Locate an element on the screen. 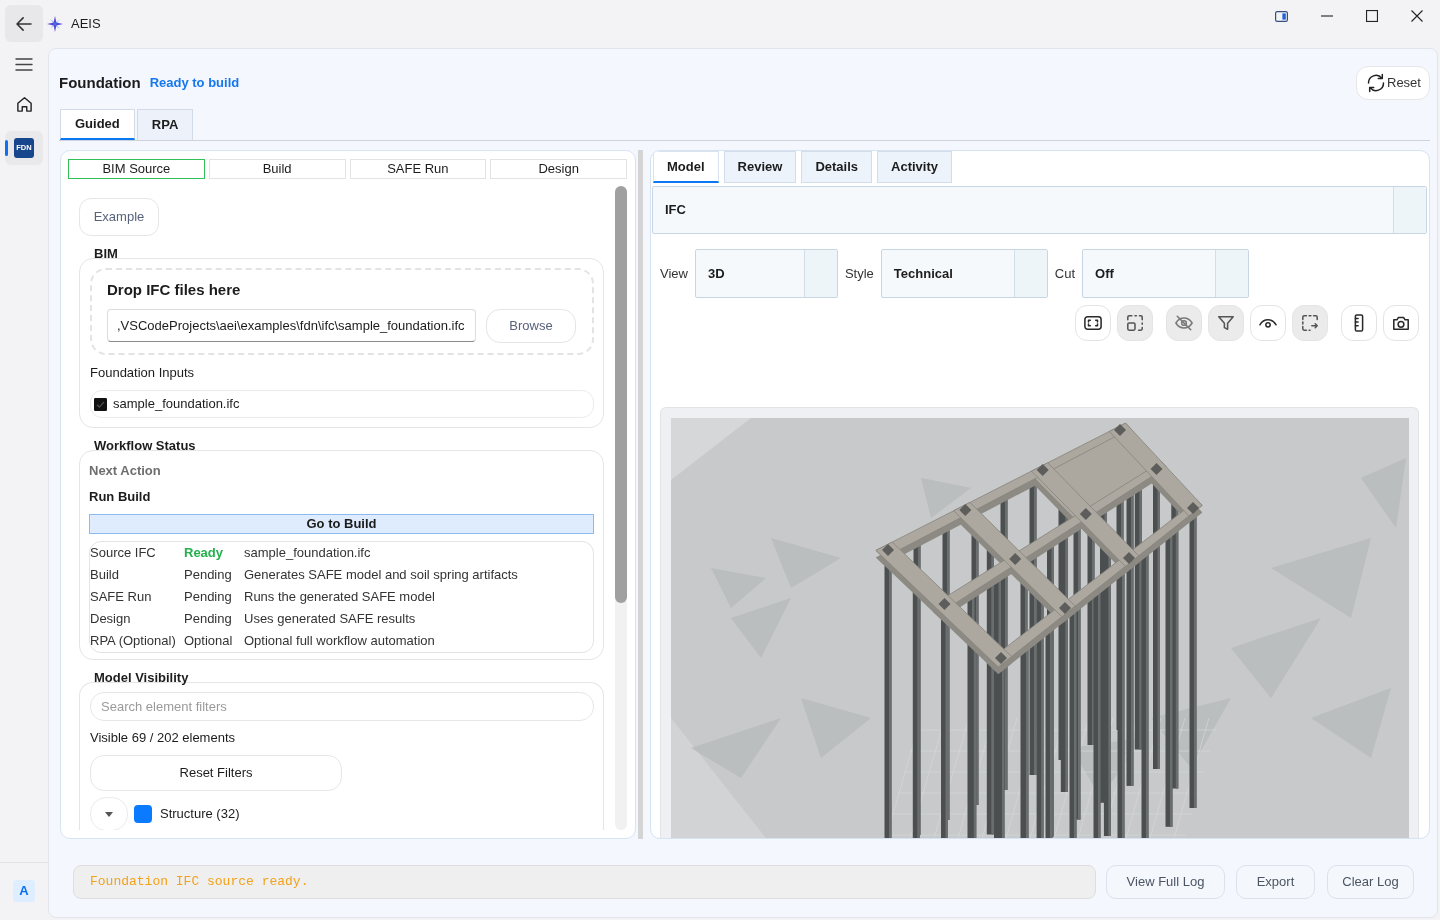 The width and height of the screenshot is (1440, 920). close-icon is located at coordinates (1416, 16).